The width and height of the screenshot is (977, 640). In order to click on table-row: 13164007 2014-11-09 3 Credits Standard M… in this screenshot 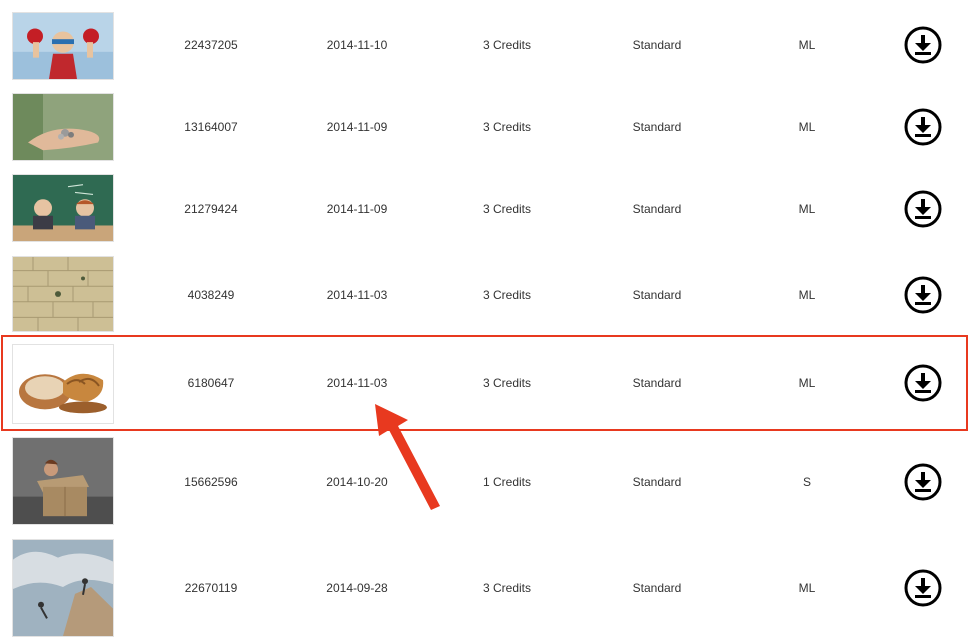, I will do `click(488, 127)`.